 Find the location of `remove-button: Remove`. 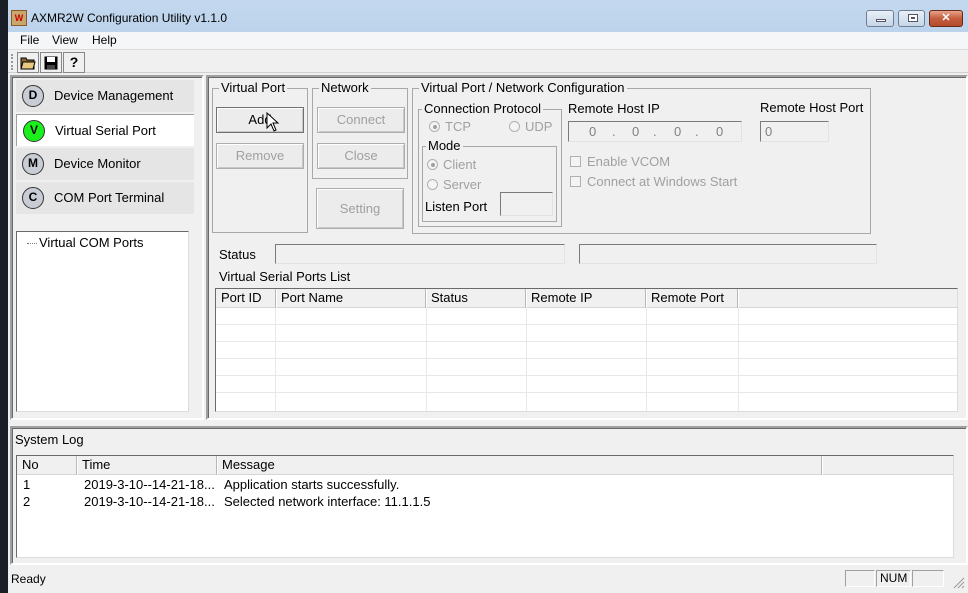

remove-button: Remove is located at coordinates (260, 156).